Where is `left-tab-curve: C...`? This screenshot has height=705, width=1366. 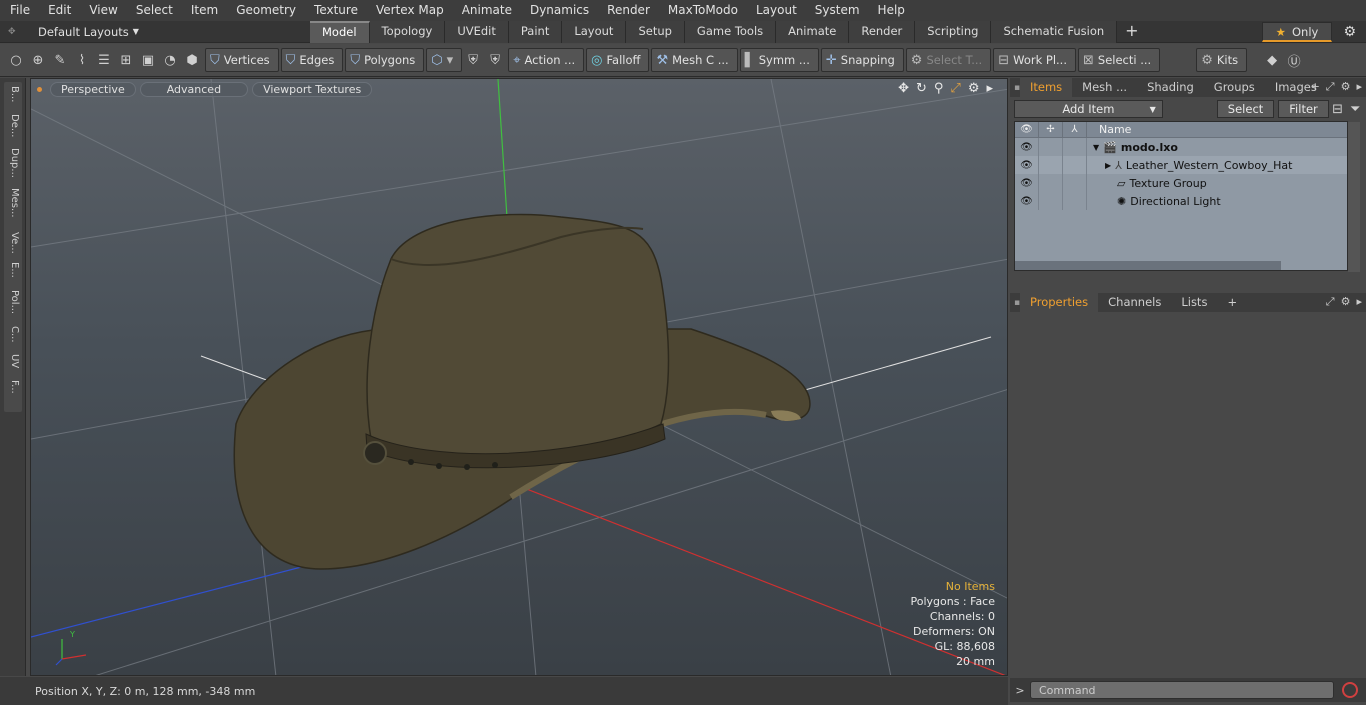
left-tab-curve: C... is located at coordinates (13, 334).